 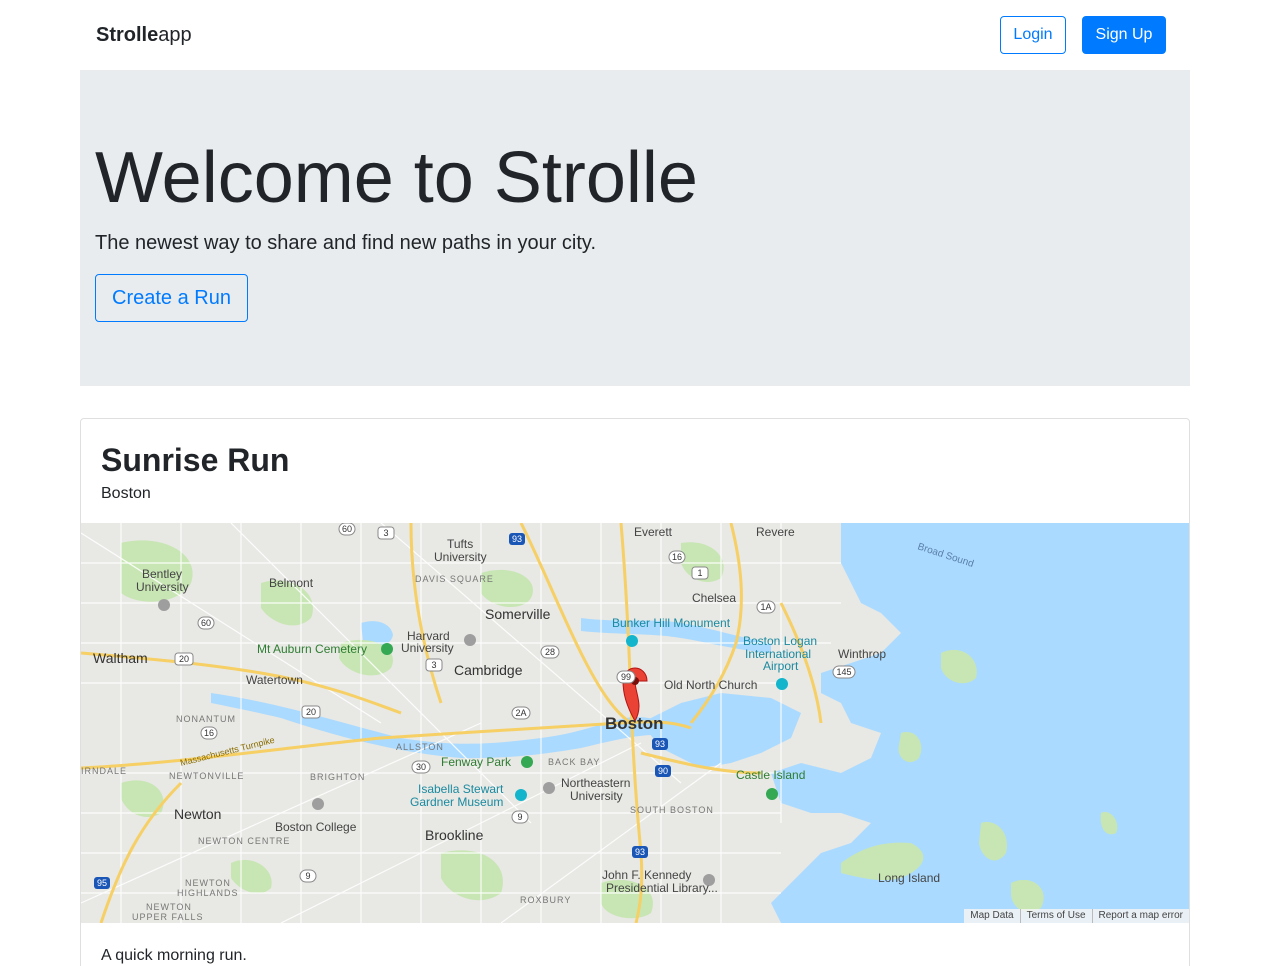 I want to click on label-longisland: Long Island, so click(x=909, y=878).